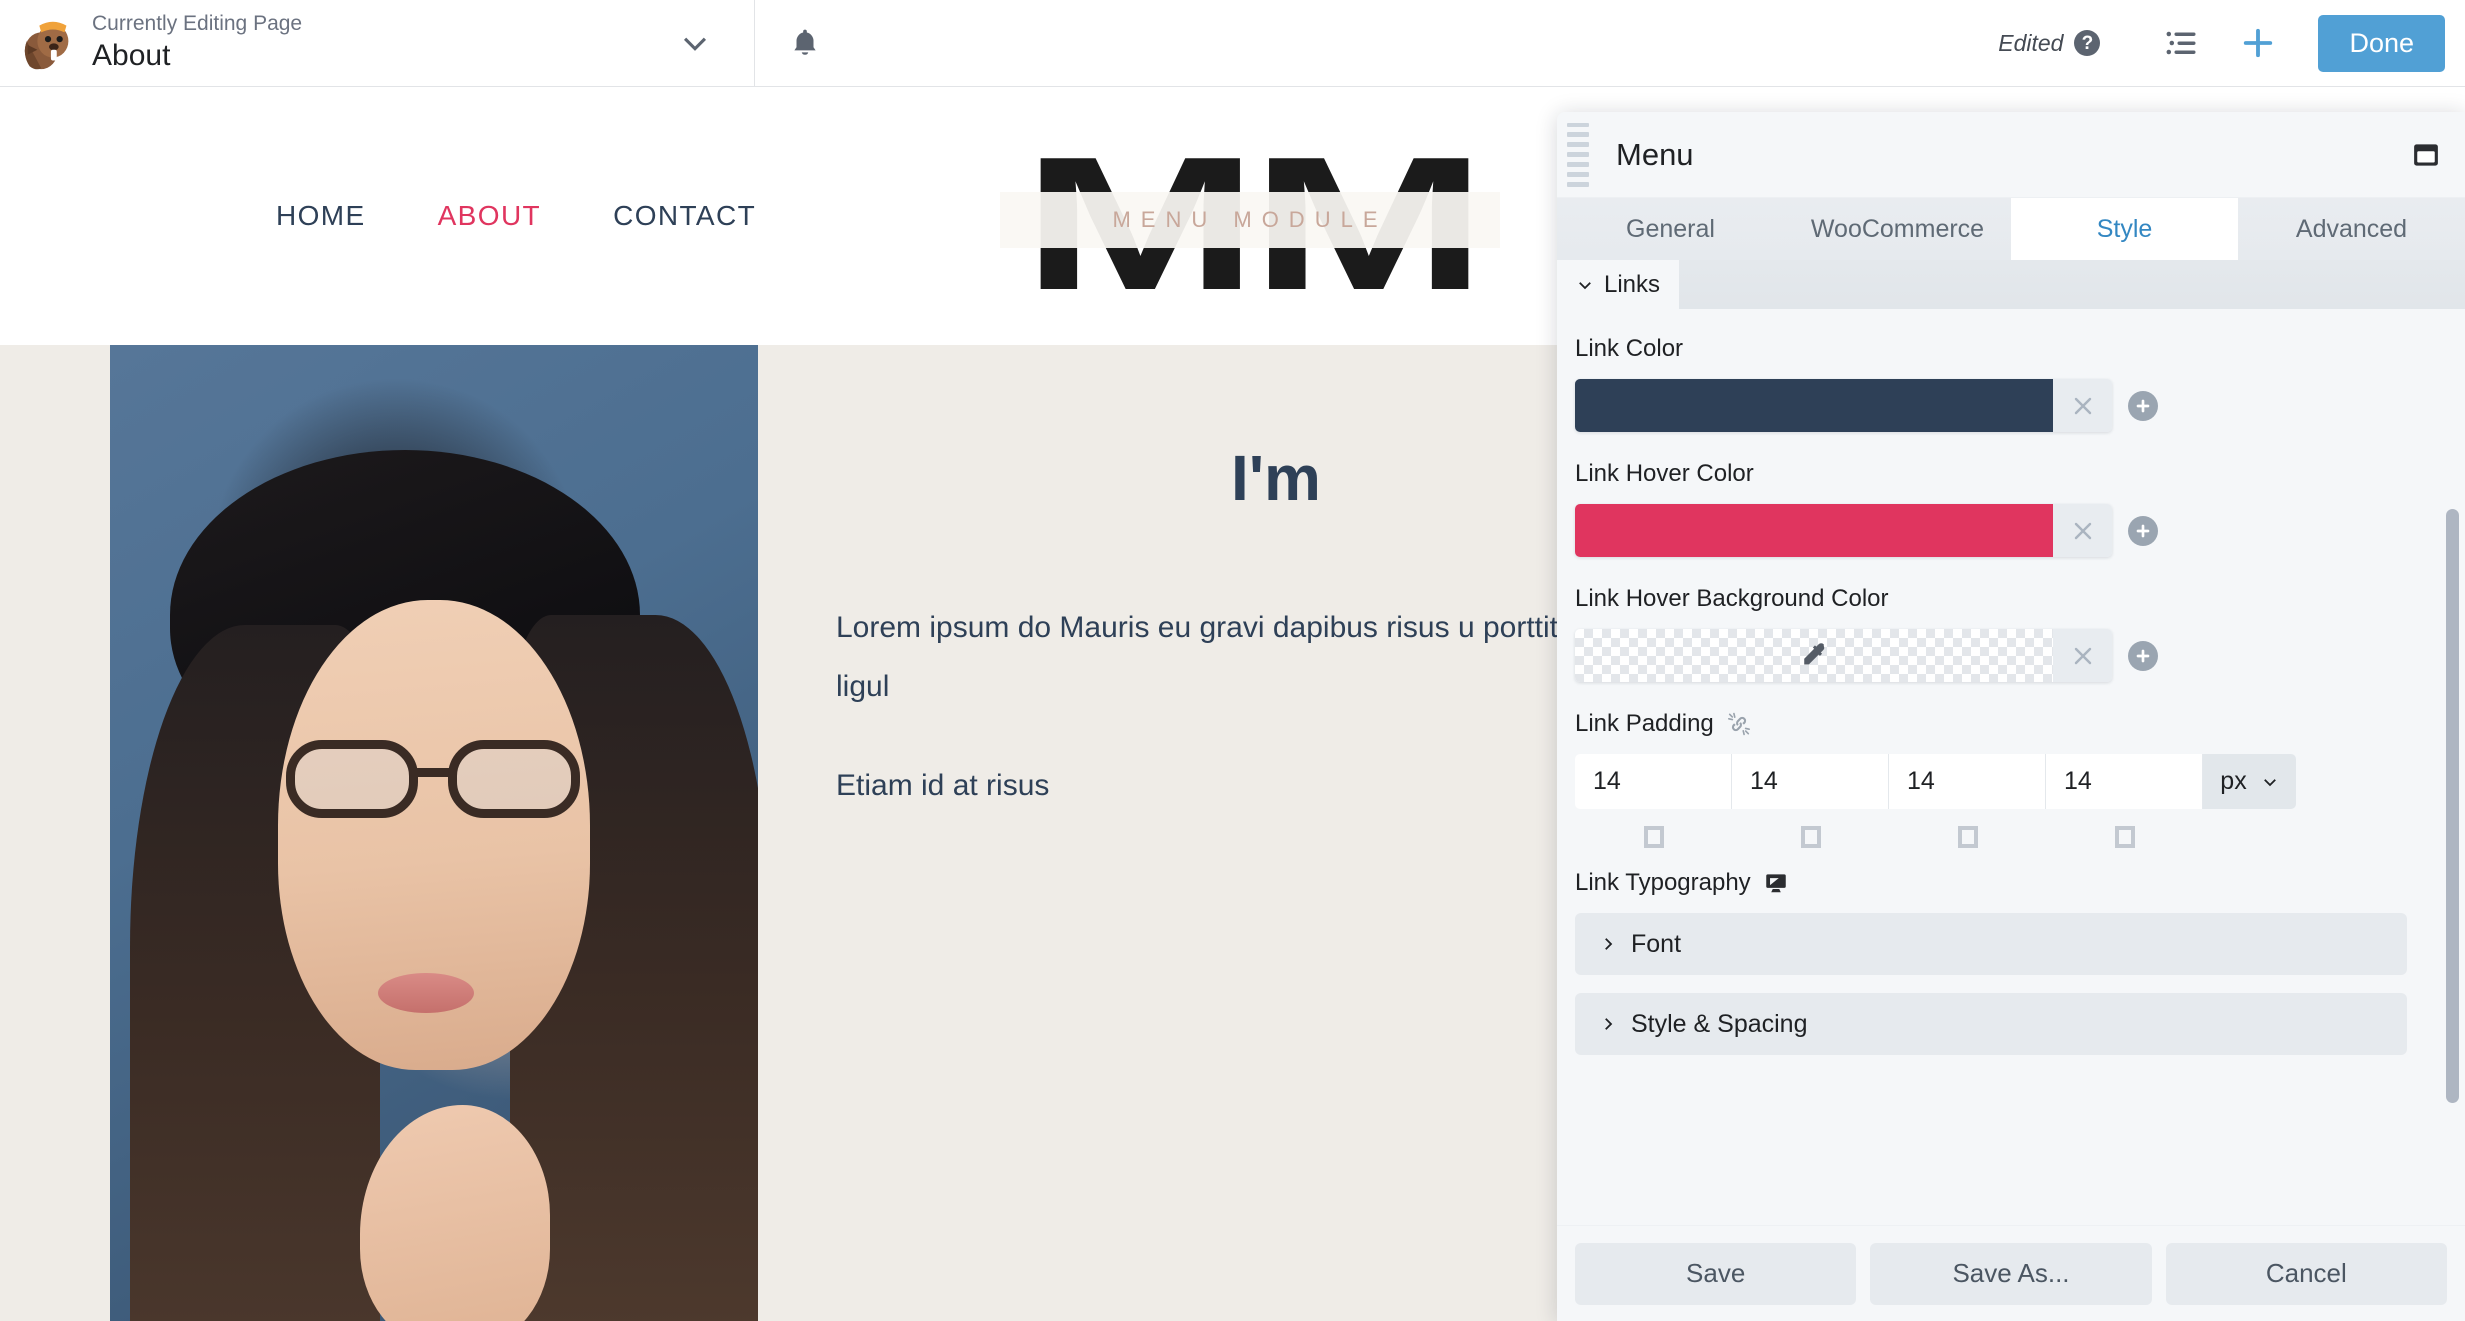  I want to click on field-link-hover-bg-color: Link Hover Background Color, so click(1991, 633).